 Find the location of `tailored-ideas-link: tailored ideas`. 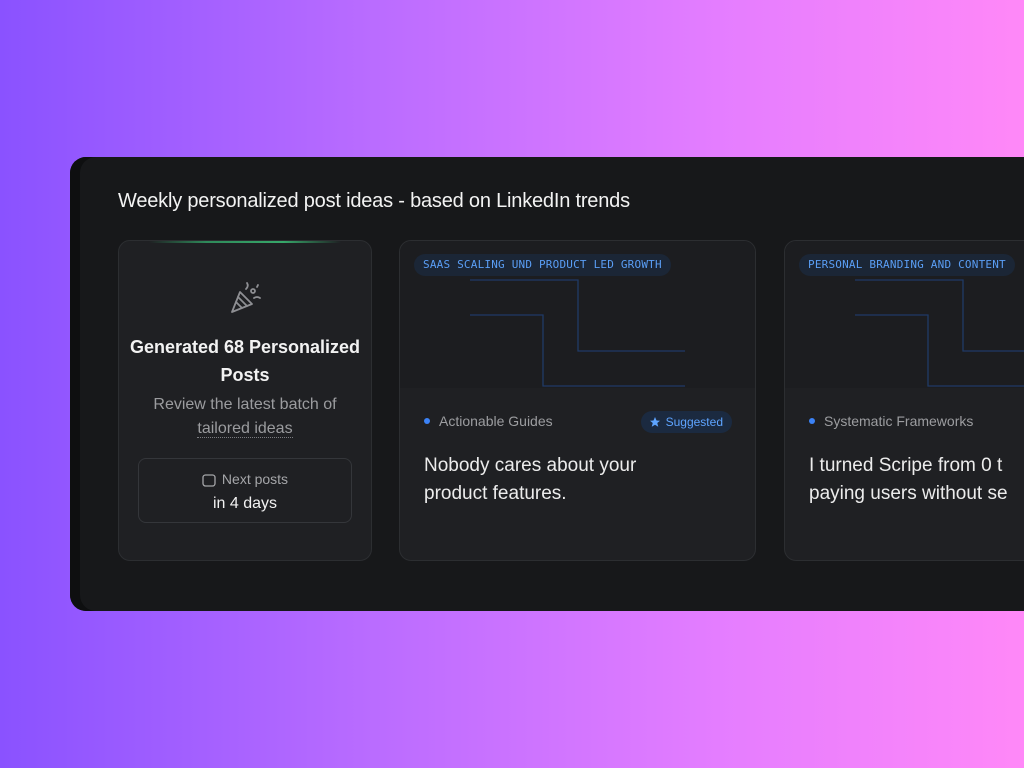

tailored-ideas-link: tailored ideas is located at coordinates (245, 429).